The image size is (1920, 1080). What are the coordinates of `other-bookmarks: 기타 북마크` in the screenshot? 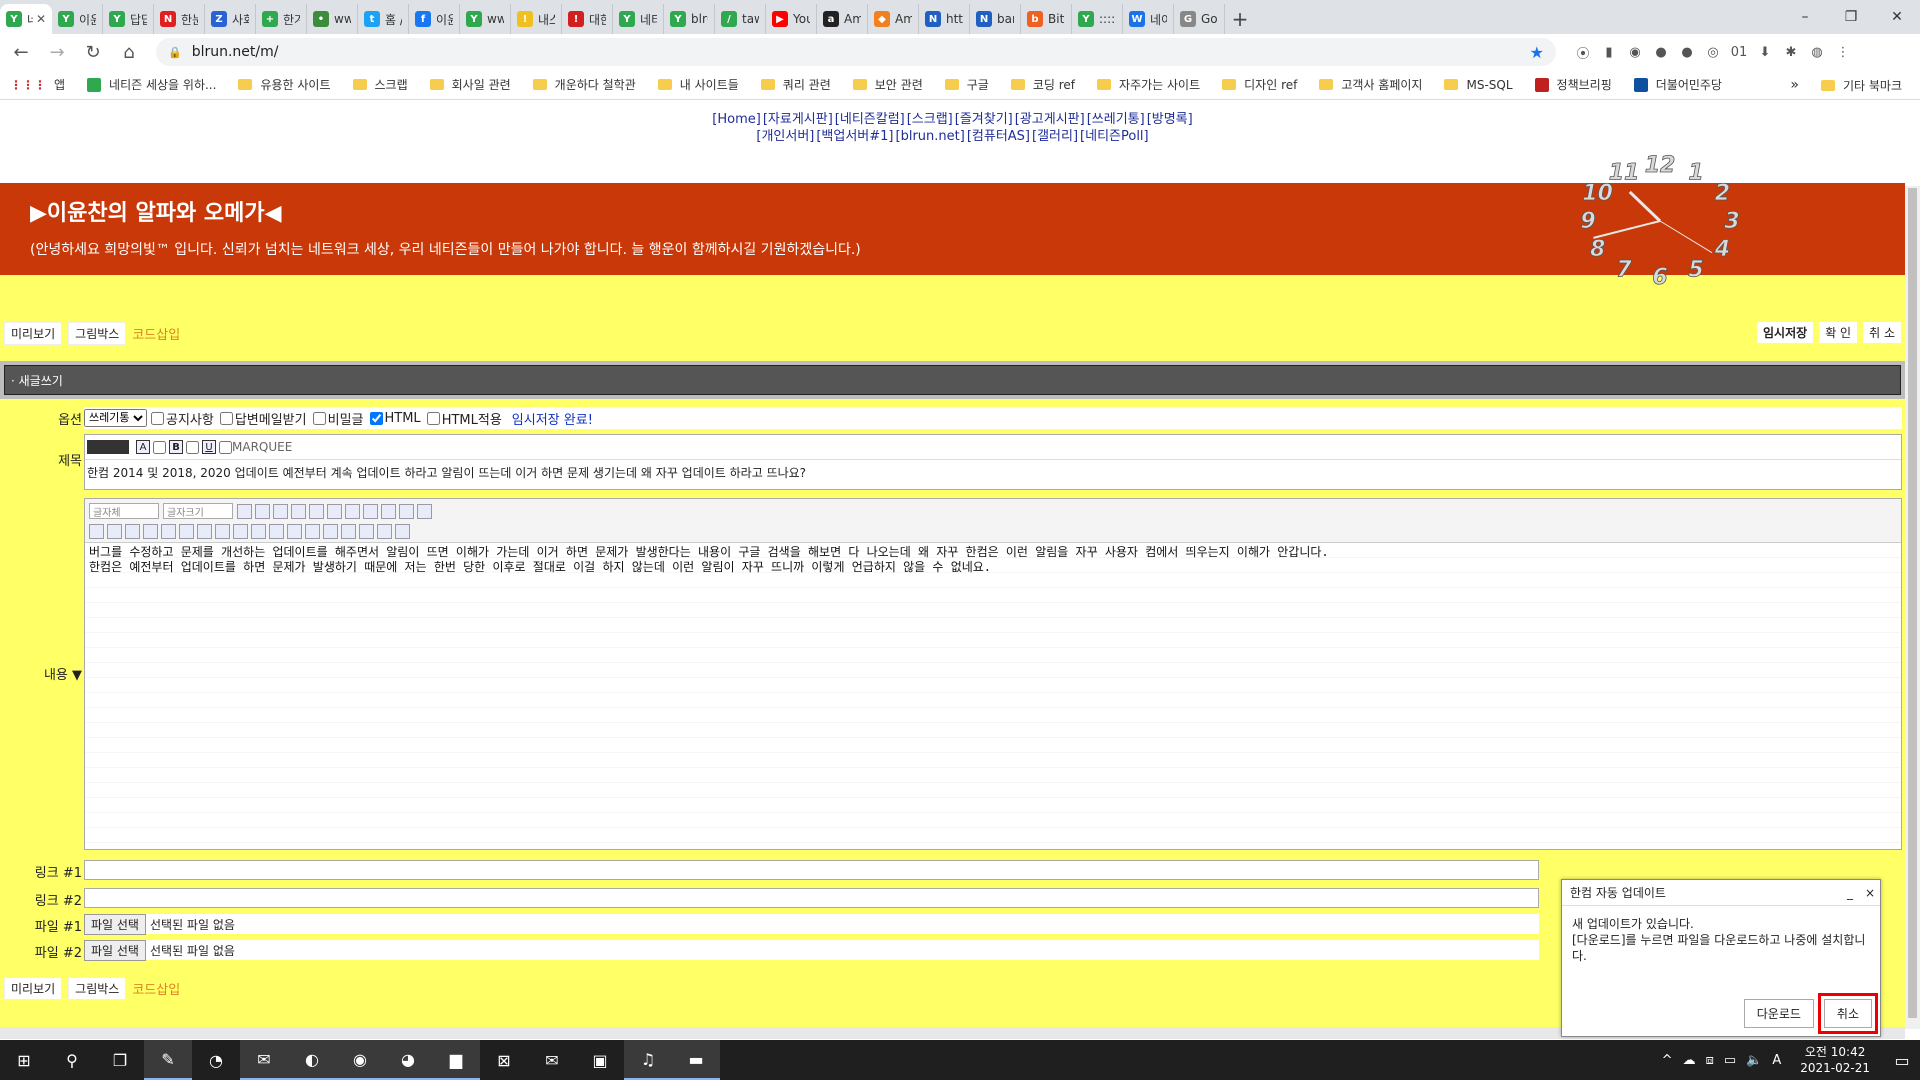 It's located at (1861, 85).